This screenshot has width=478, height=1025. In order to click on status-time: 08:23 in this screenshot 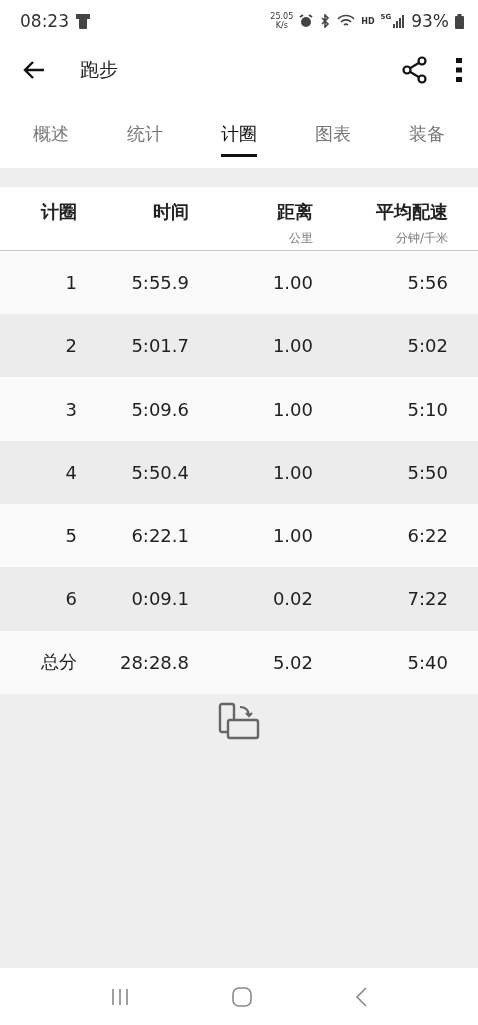, I will do `click(44, 21)`.